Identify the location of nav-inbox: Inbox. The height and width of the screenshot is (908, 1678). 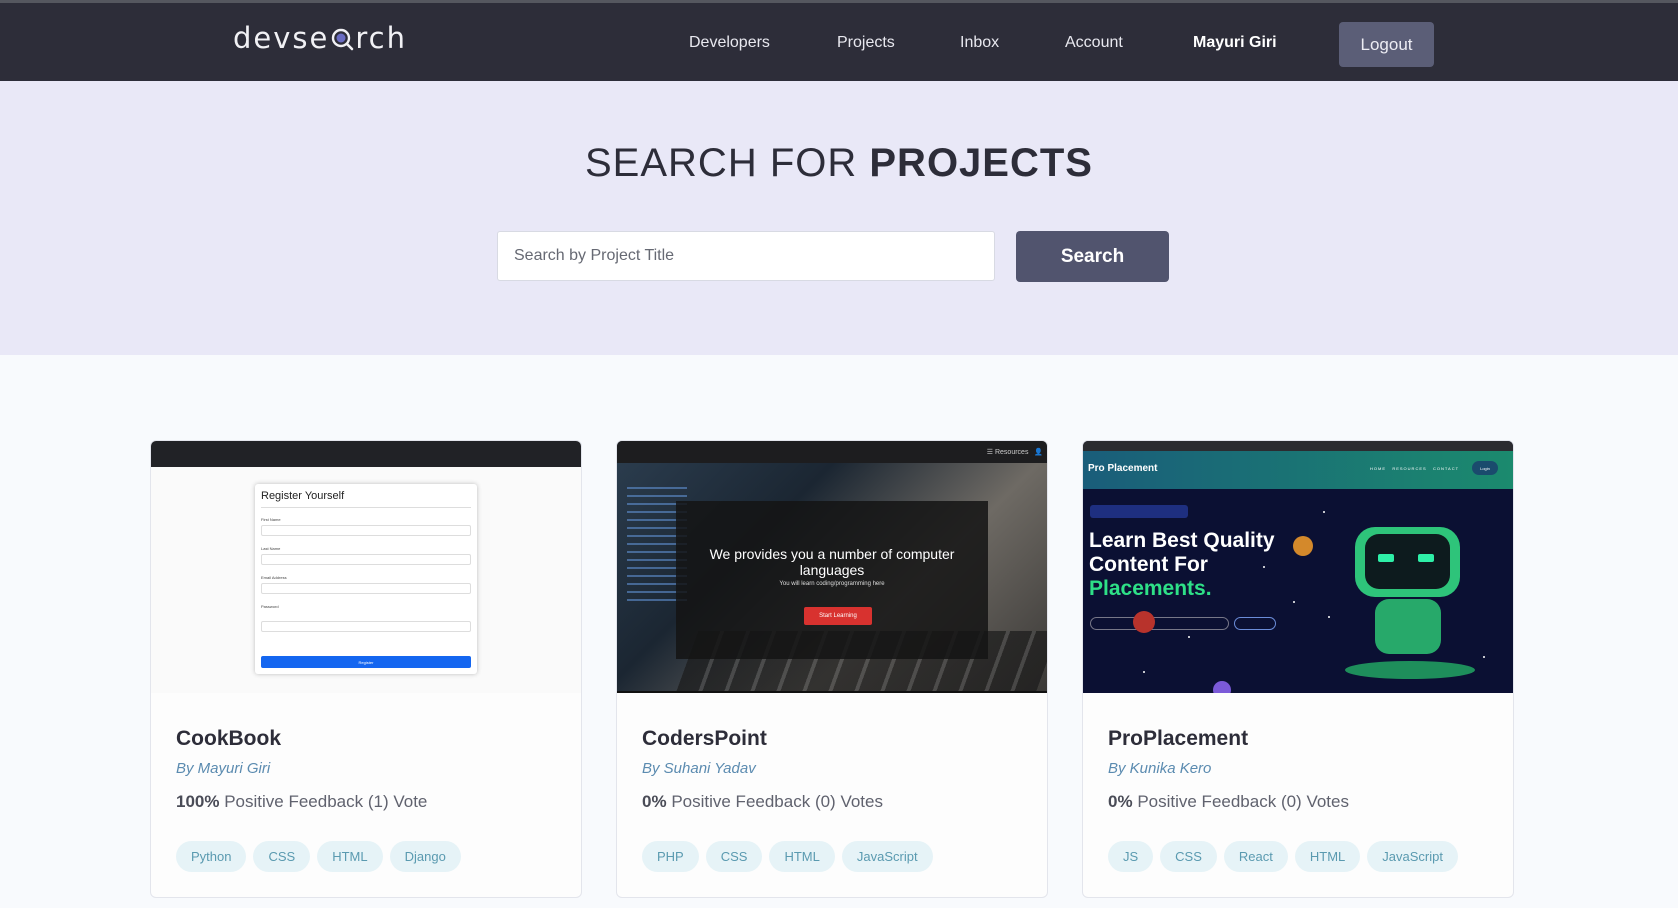
(979, 43).